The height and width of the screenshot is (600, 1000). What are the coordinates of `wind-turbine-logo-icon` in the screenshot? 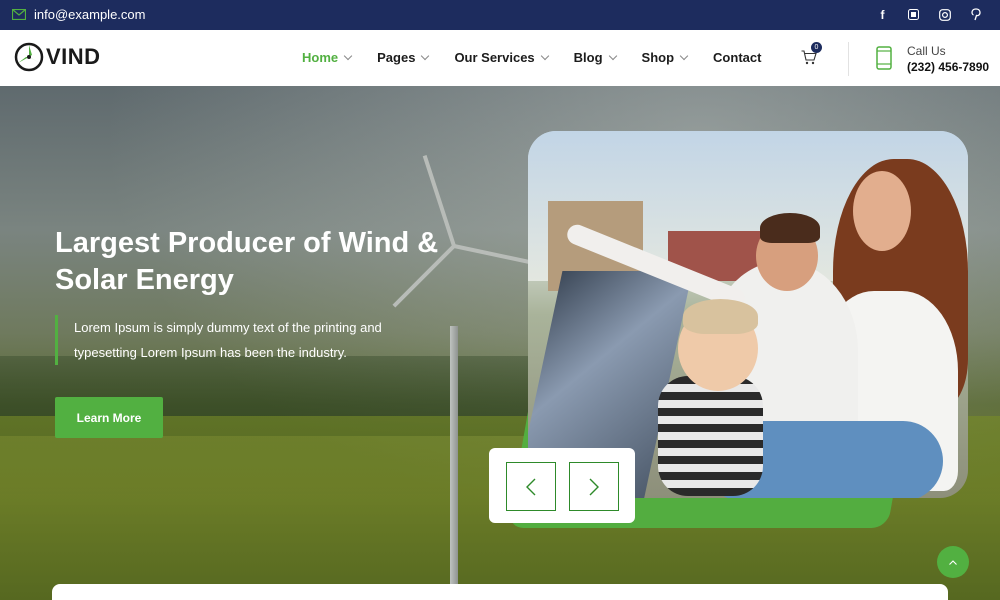 It's located at (29, 57).